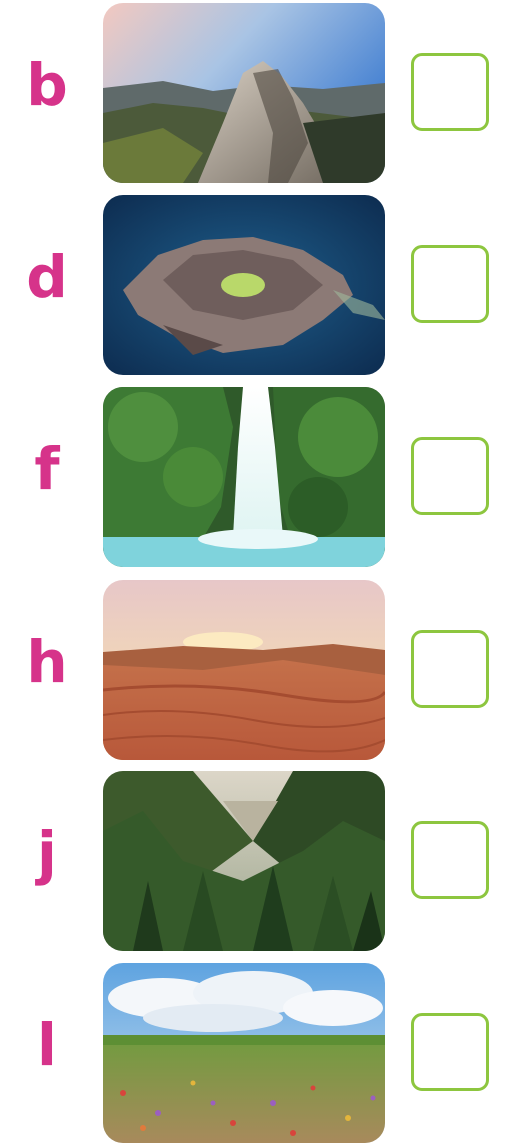  Describe the element at coordinates (47, 662) in the screenshot. I see `item-letter: h` at that location.